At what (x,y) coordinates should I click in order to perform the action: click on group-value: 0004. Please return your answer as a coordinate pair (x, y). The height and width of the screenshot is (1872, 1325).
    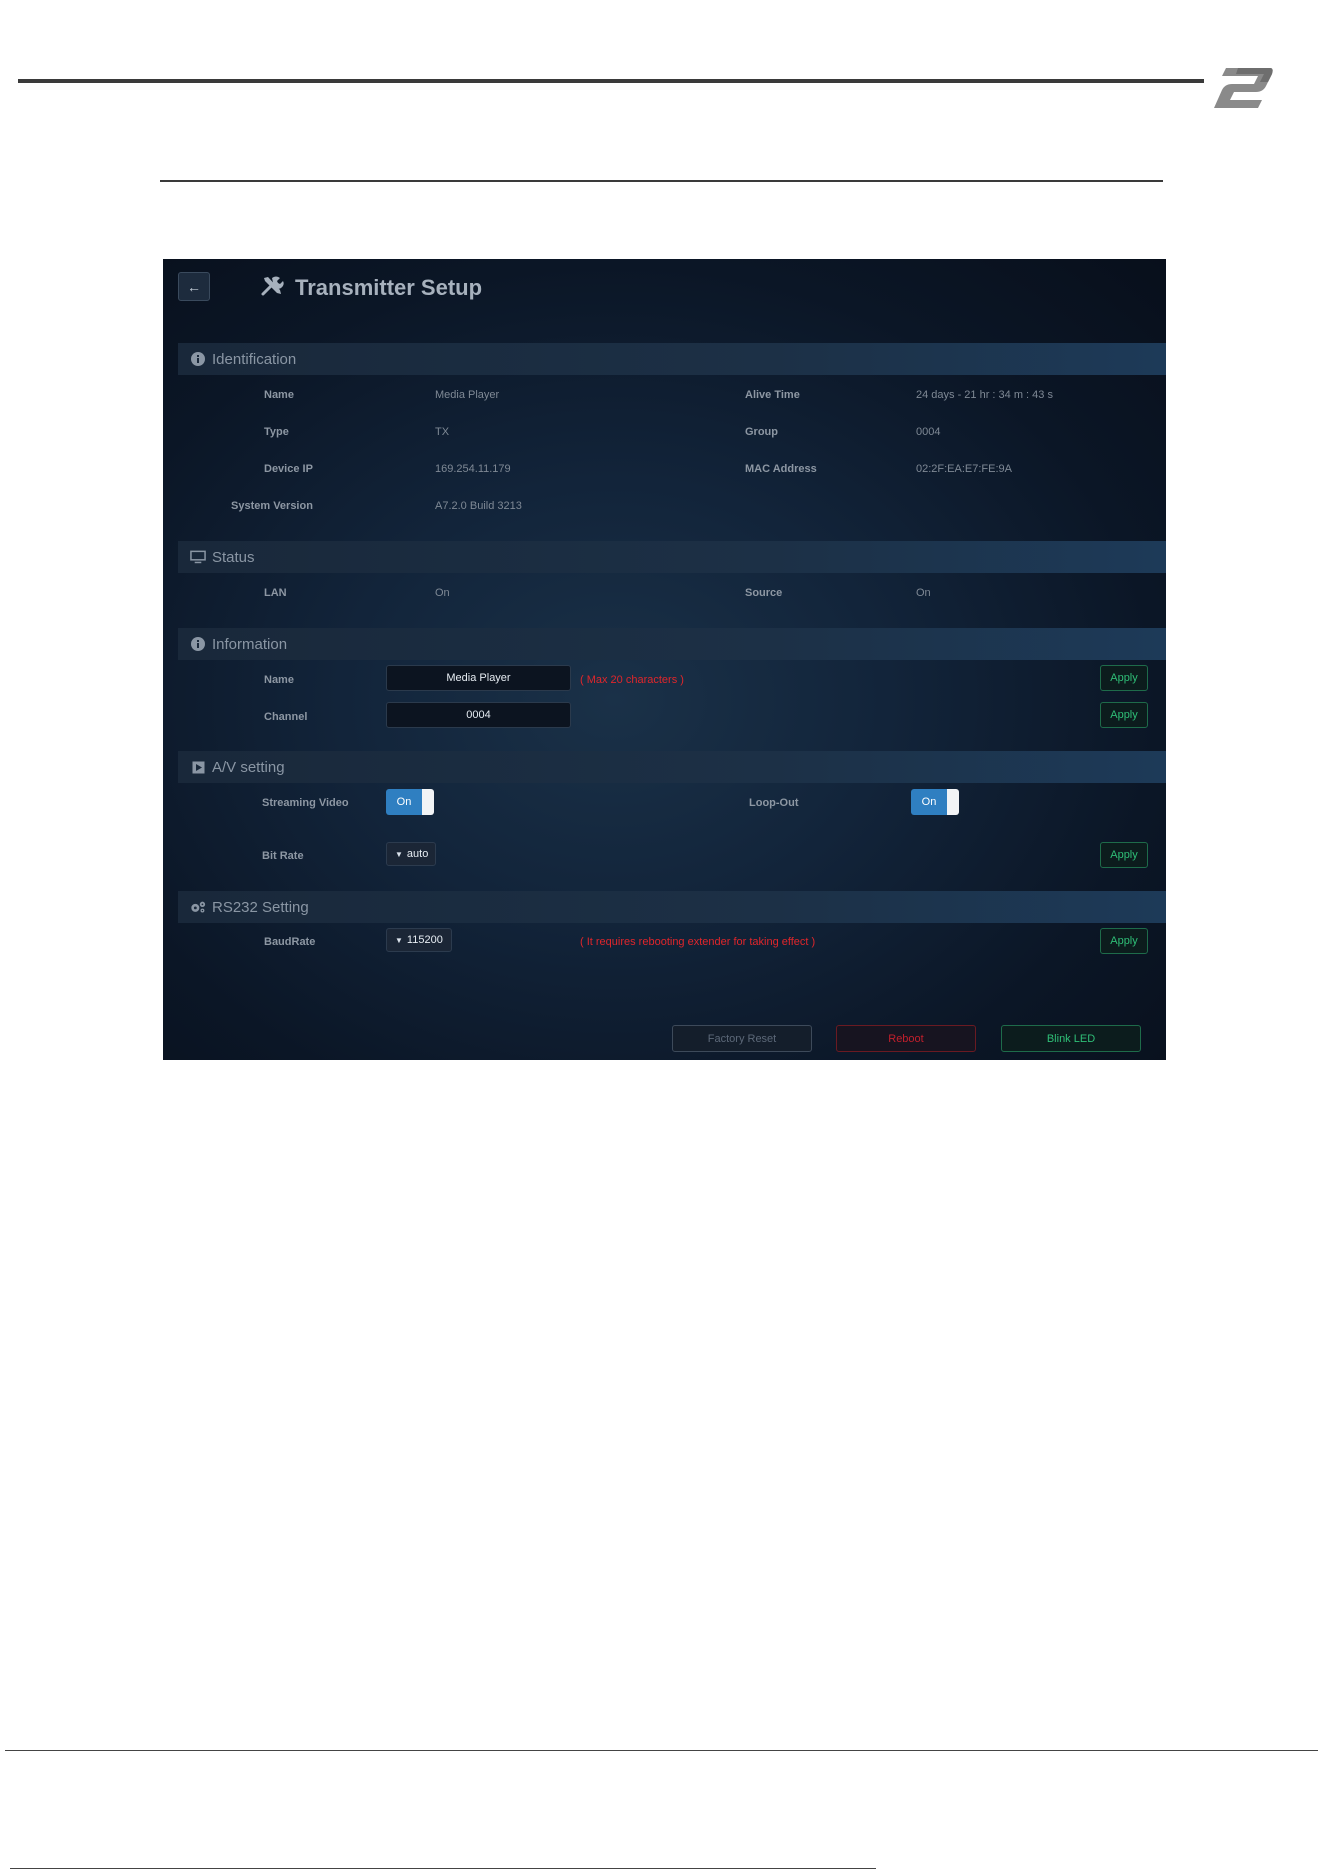
    Looking at the image, I should click on (928, 432).